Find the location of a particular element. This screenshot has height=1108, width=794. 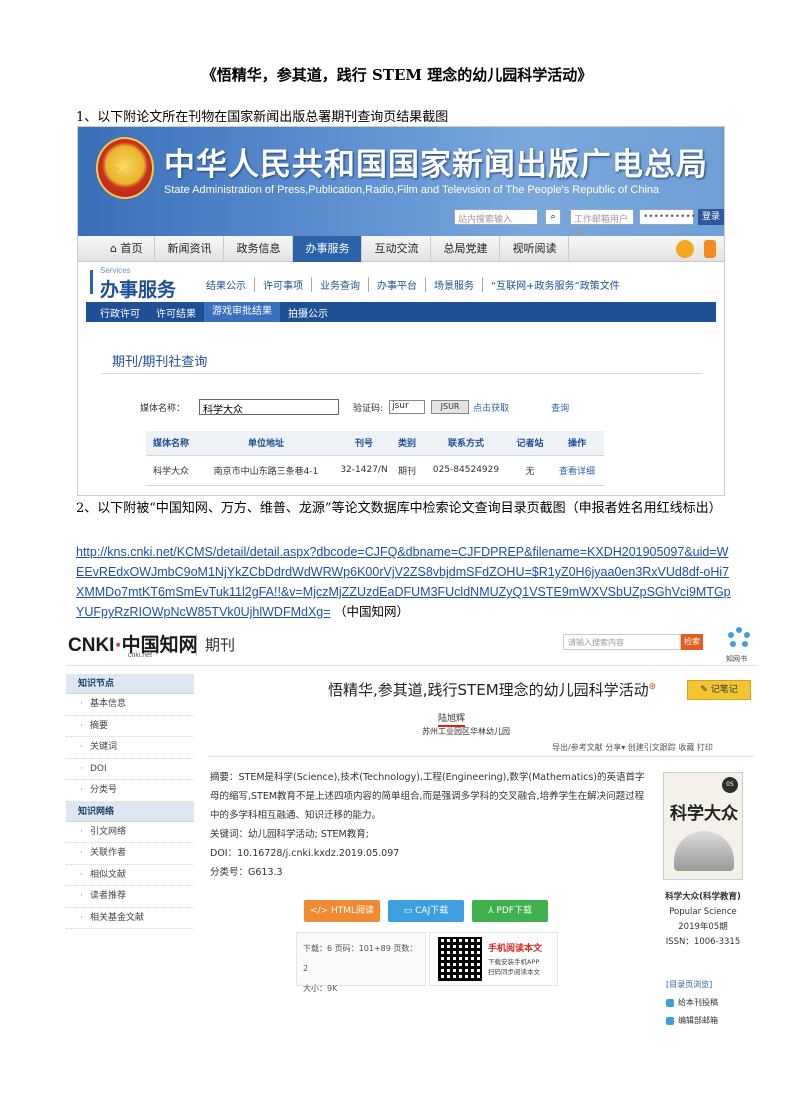

tab-admin-permit: 行政许可 is located at coordinates (120, 312).